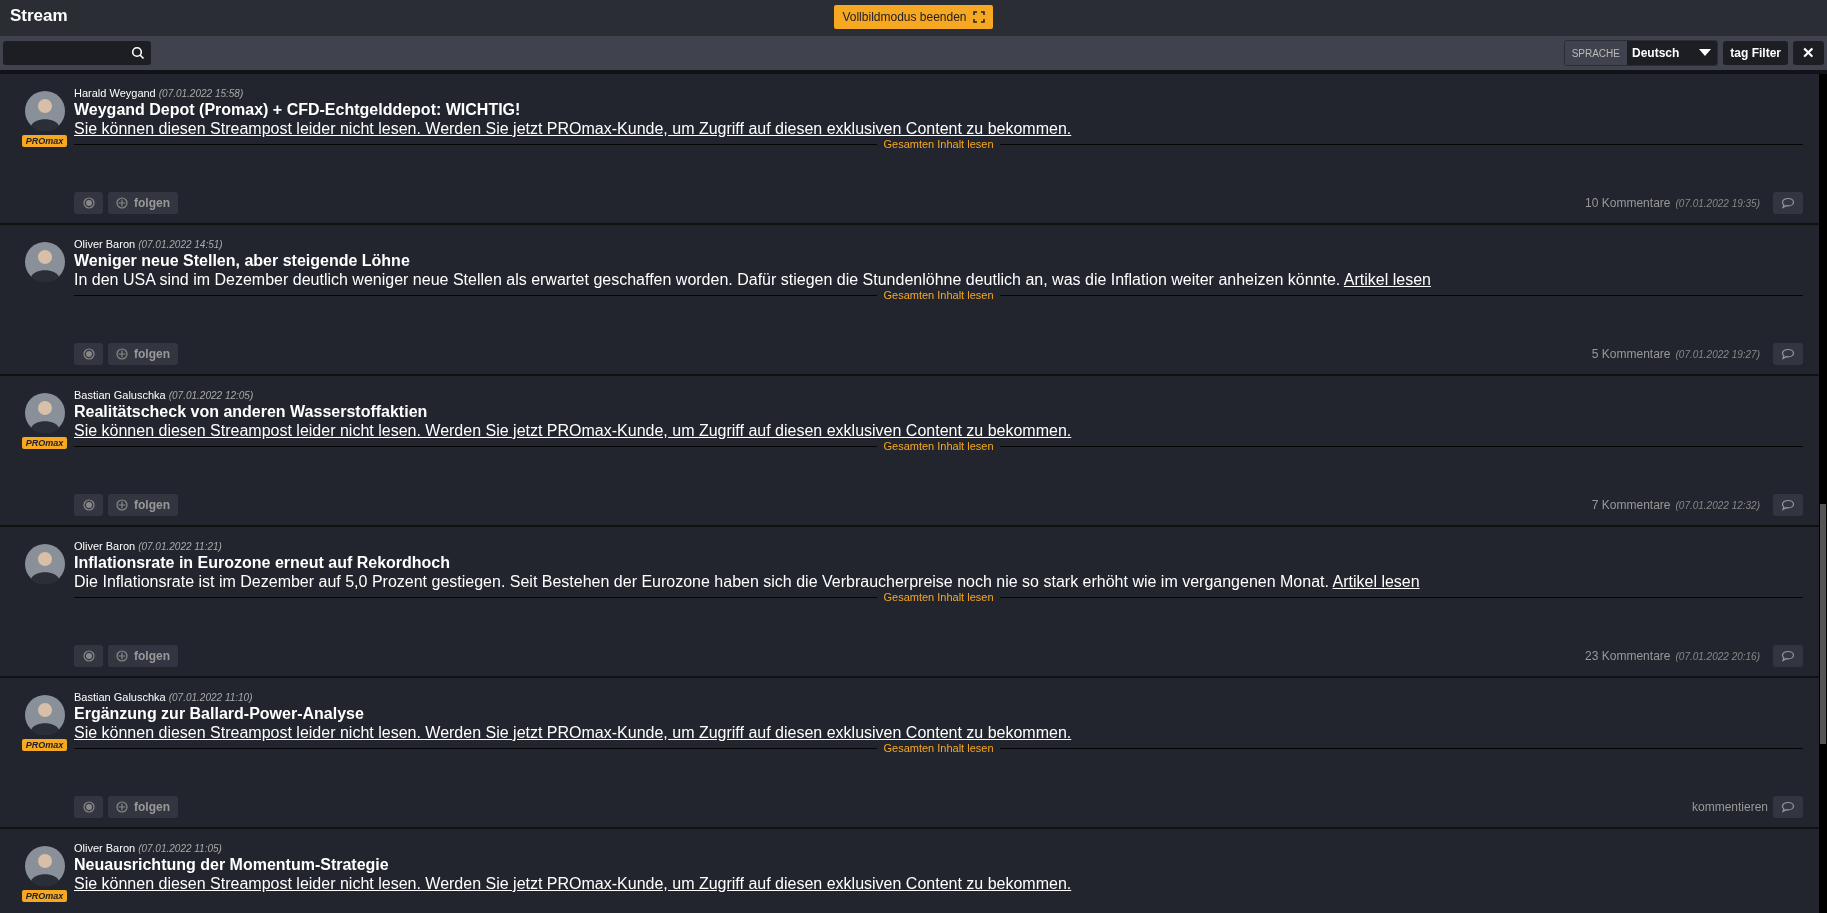 The width and height of the screenshot is (1827, 913). What do you see at coordinates (1717, 656) in the screenshot?
I see `comment-date: (07.01.2022 20:16)` at bounding box center [1717, 656].